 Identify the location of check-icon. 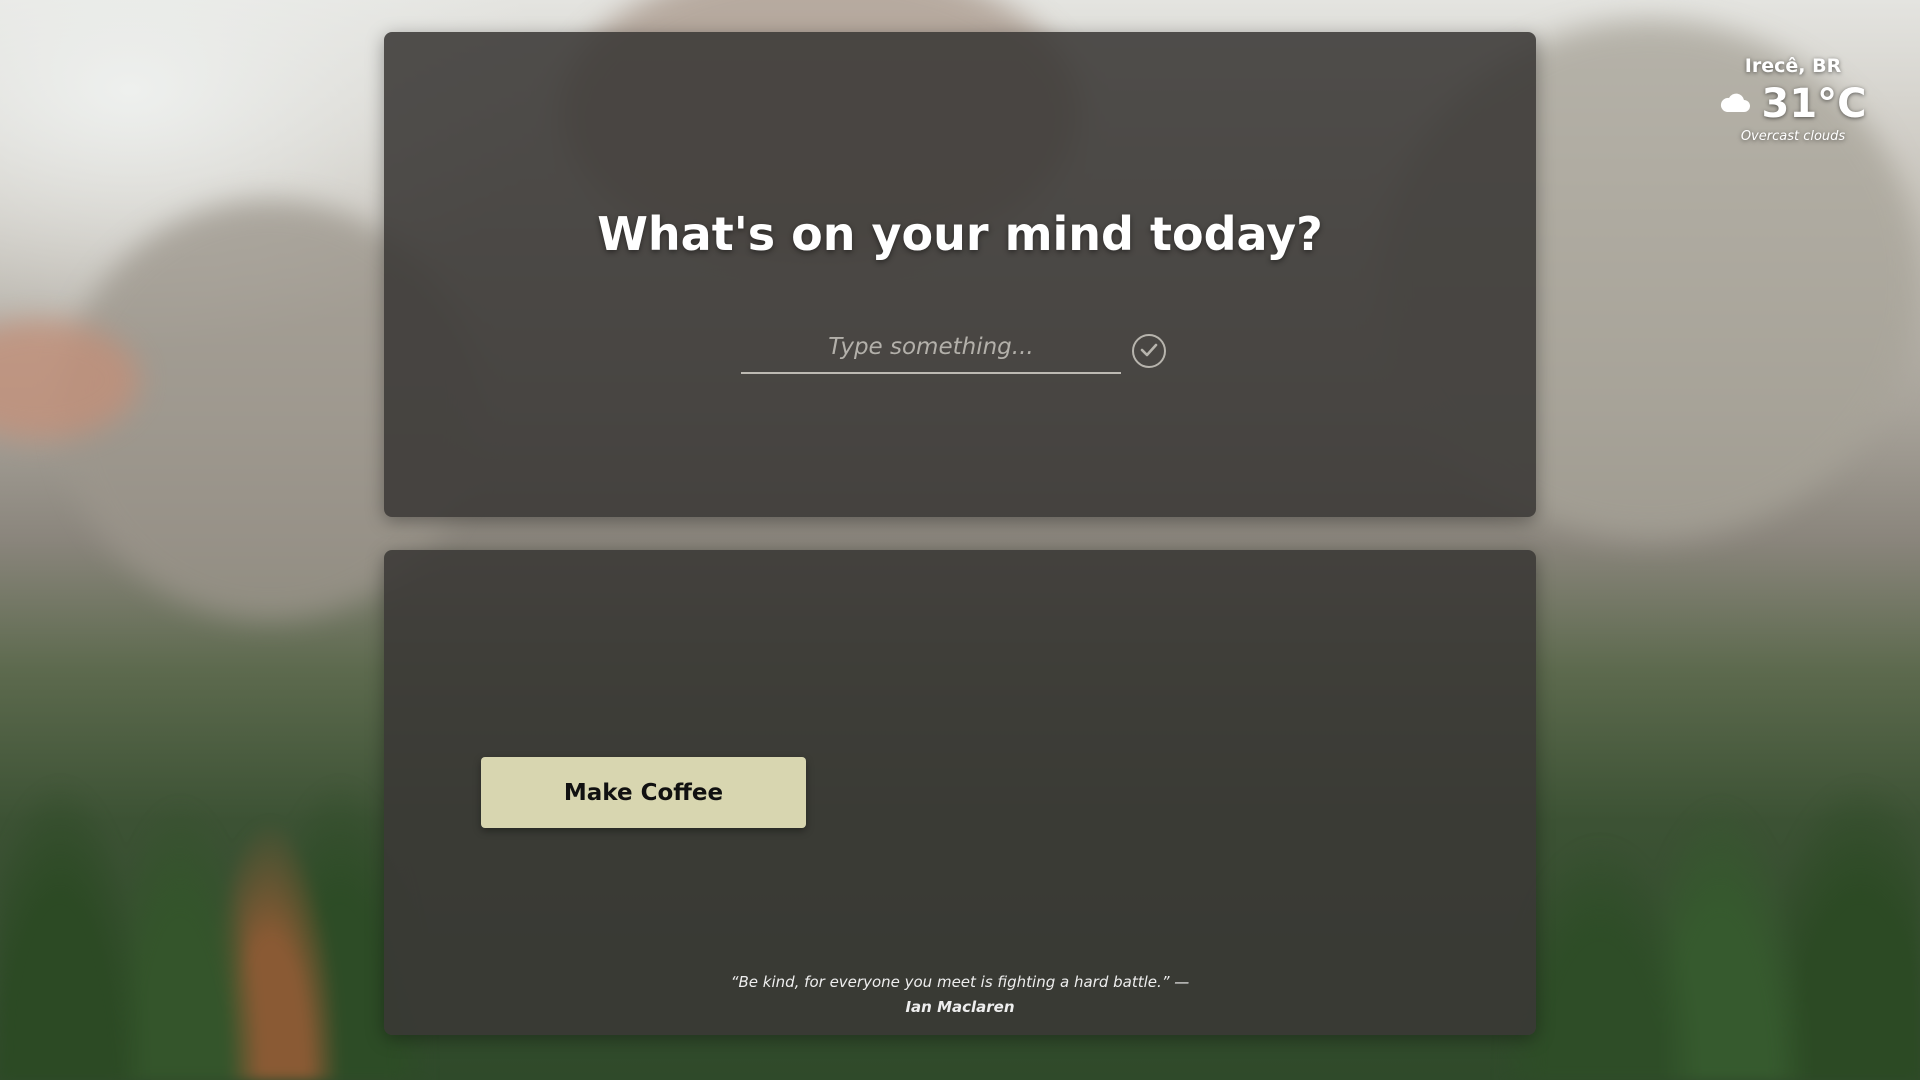
(1149, 351).